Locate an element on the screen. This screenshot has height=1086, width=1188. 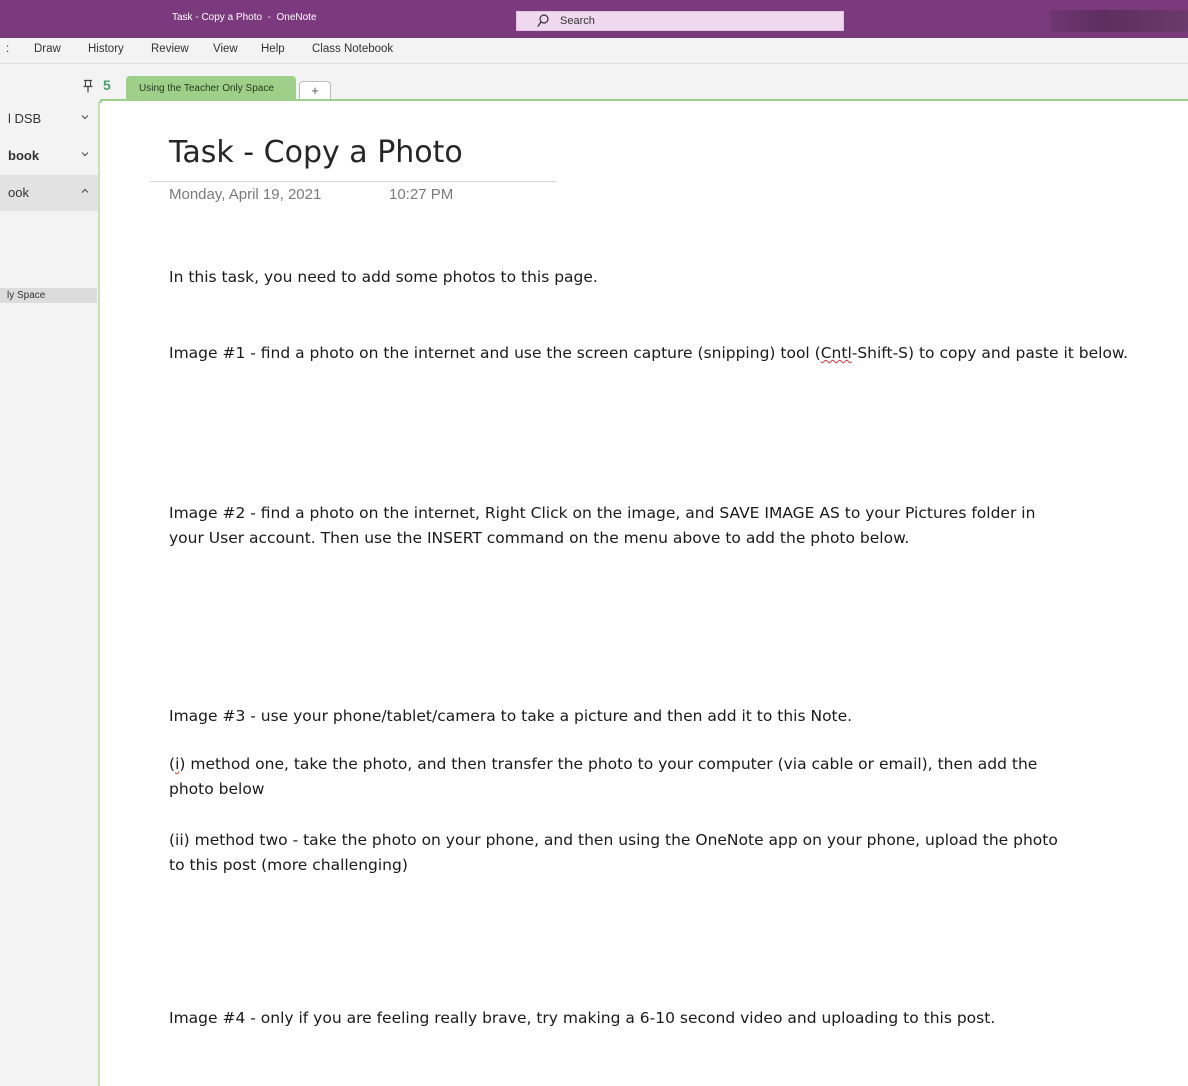
section-tab-bar: 5 Using the Teacher Only Space + is located at coordinates (594, 83).